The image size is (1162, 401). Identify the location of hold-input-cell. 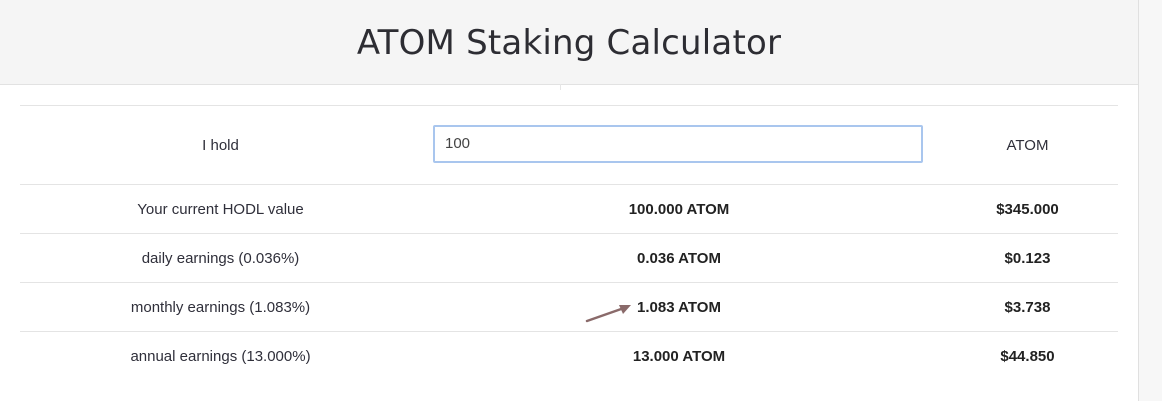
(679, 145).